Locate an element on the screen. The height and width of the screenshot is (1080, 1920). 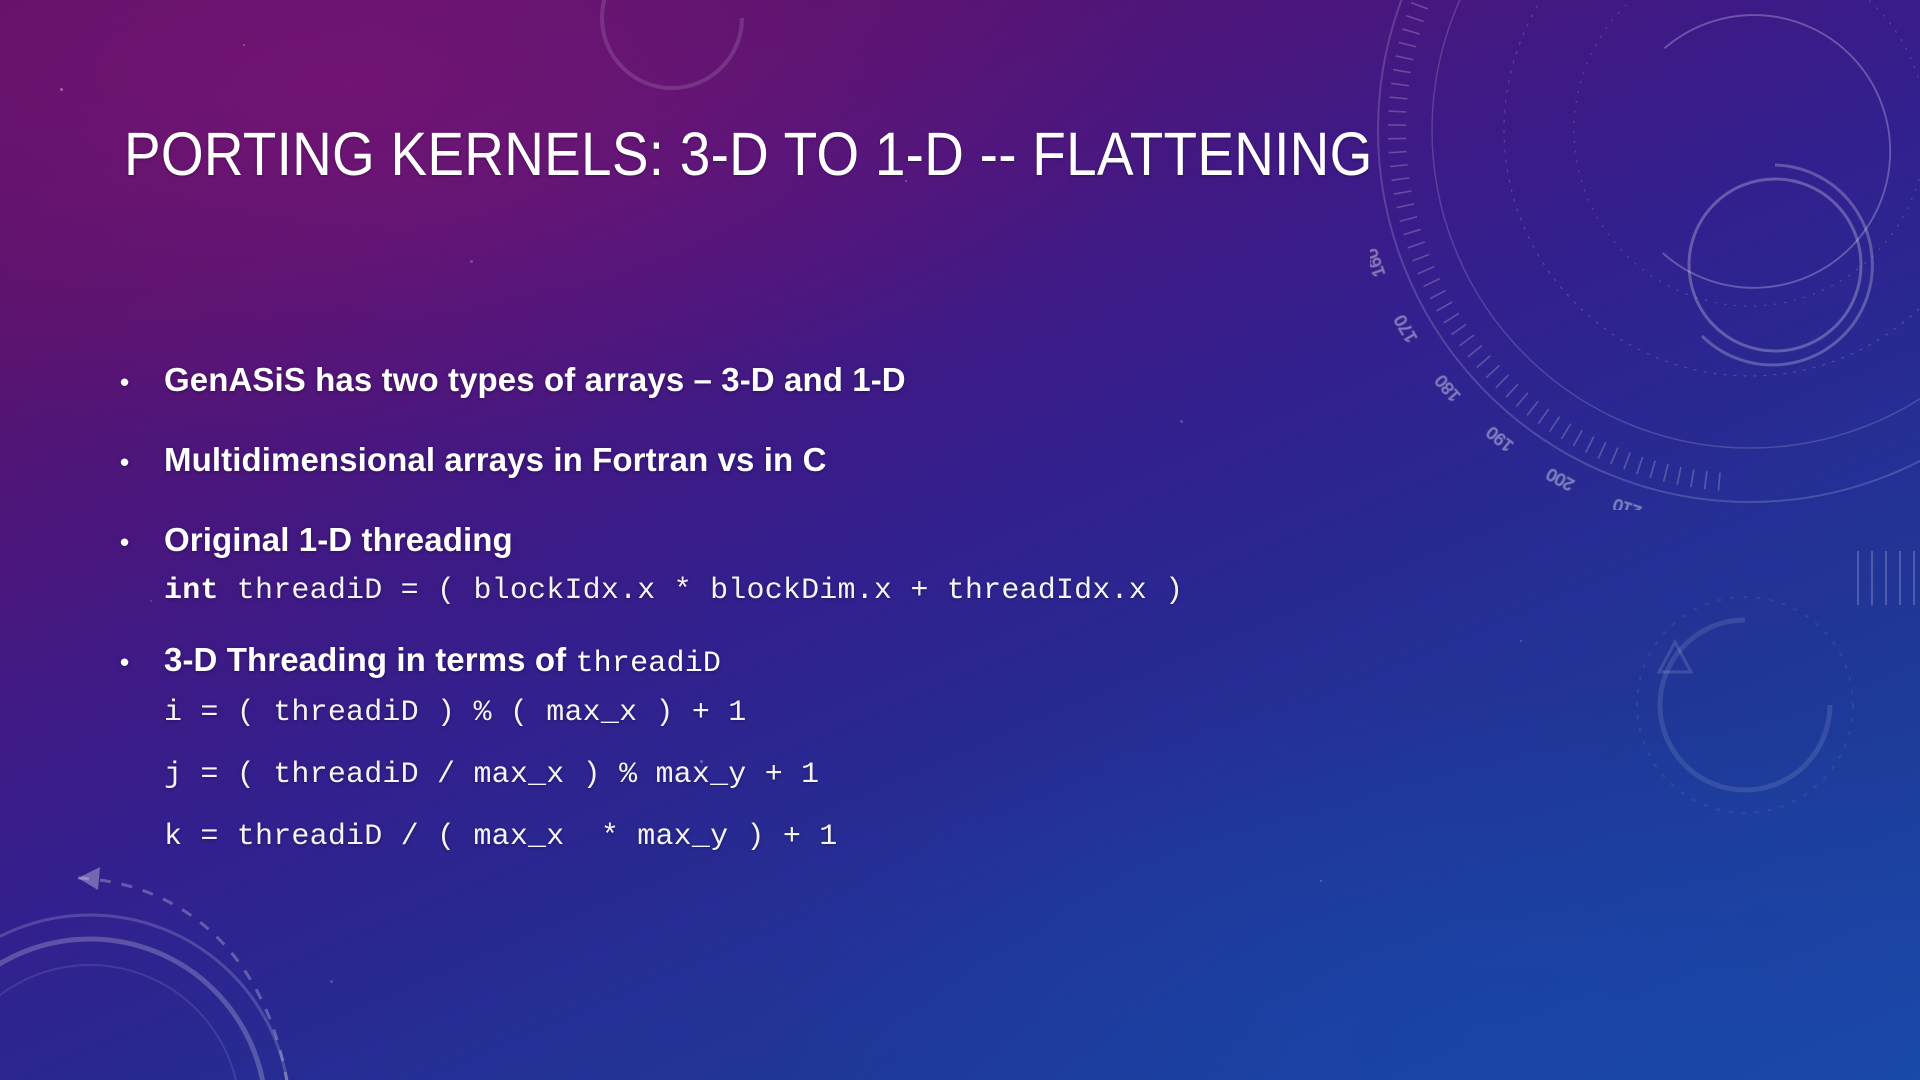
svg-text: 160 is located at coordinates (1379, 262).